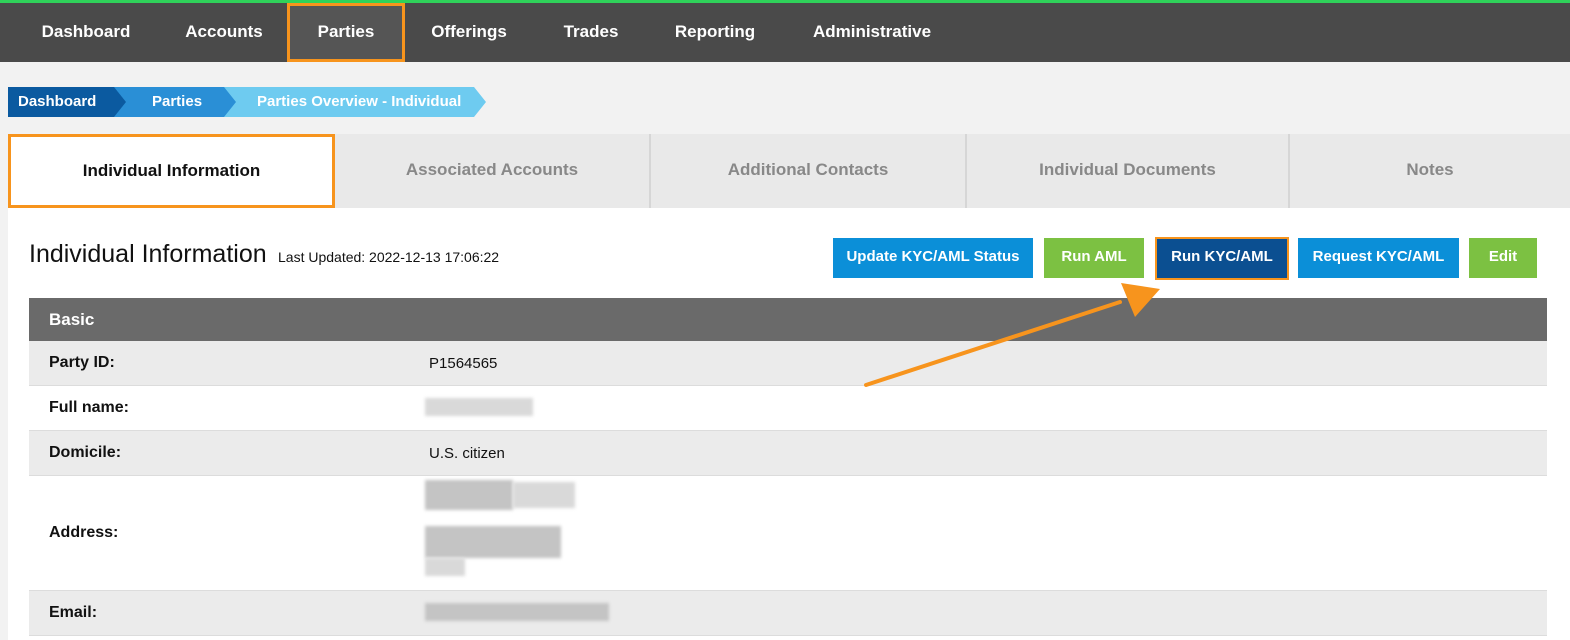 The height and width of the screenshot is (640, 1570). Describe the element at coordinates (933, 258) in the screenshot. I see `update-kyc-aml-status-button: Update KYC/AML Status` at that location.